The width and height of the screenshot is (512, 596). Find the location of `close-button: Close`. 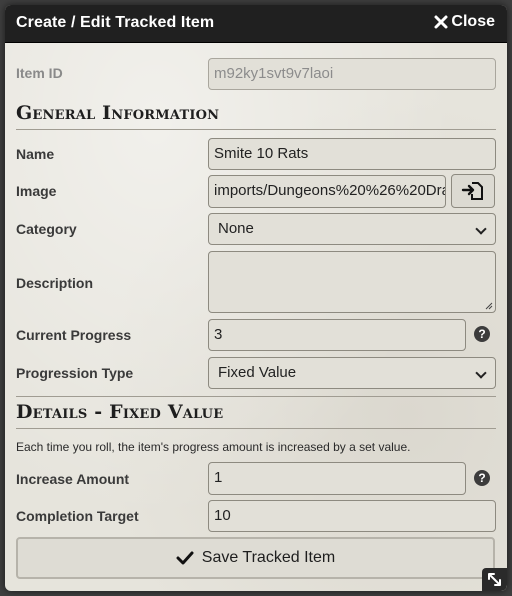

close-button: Close is located at coordinates (464, 22).